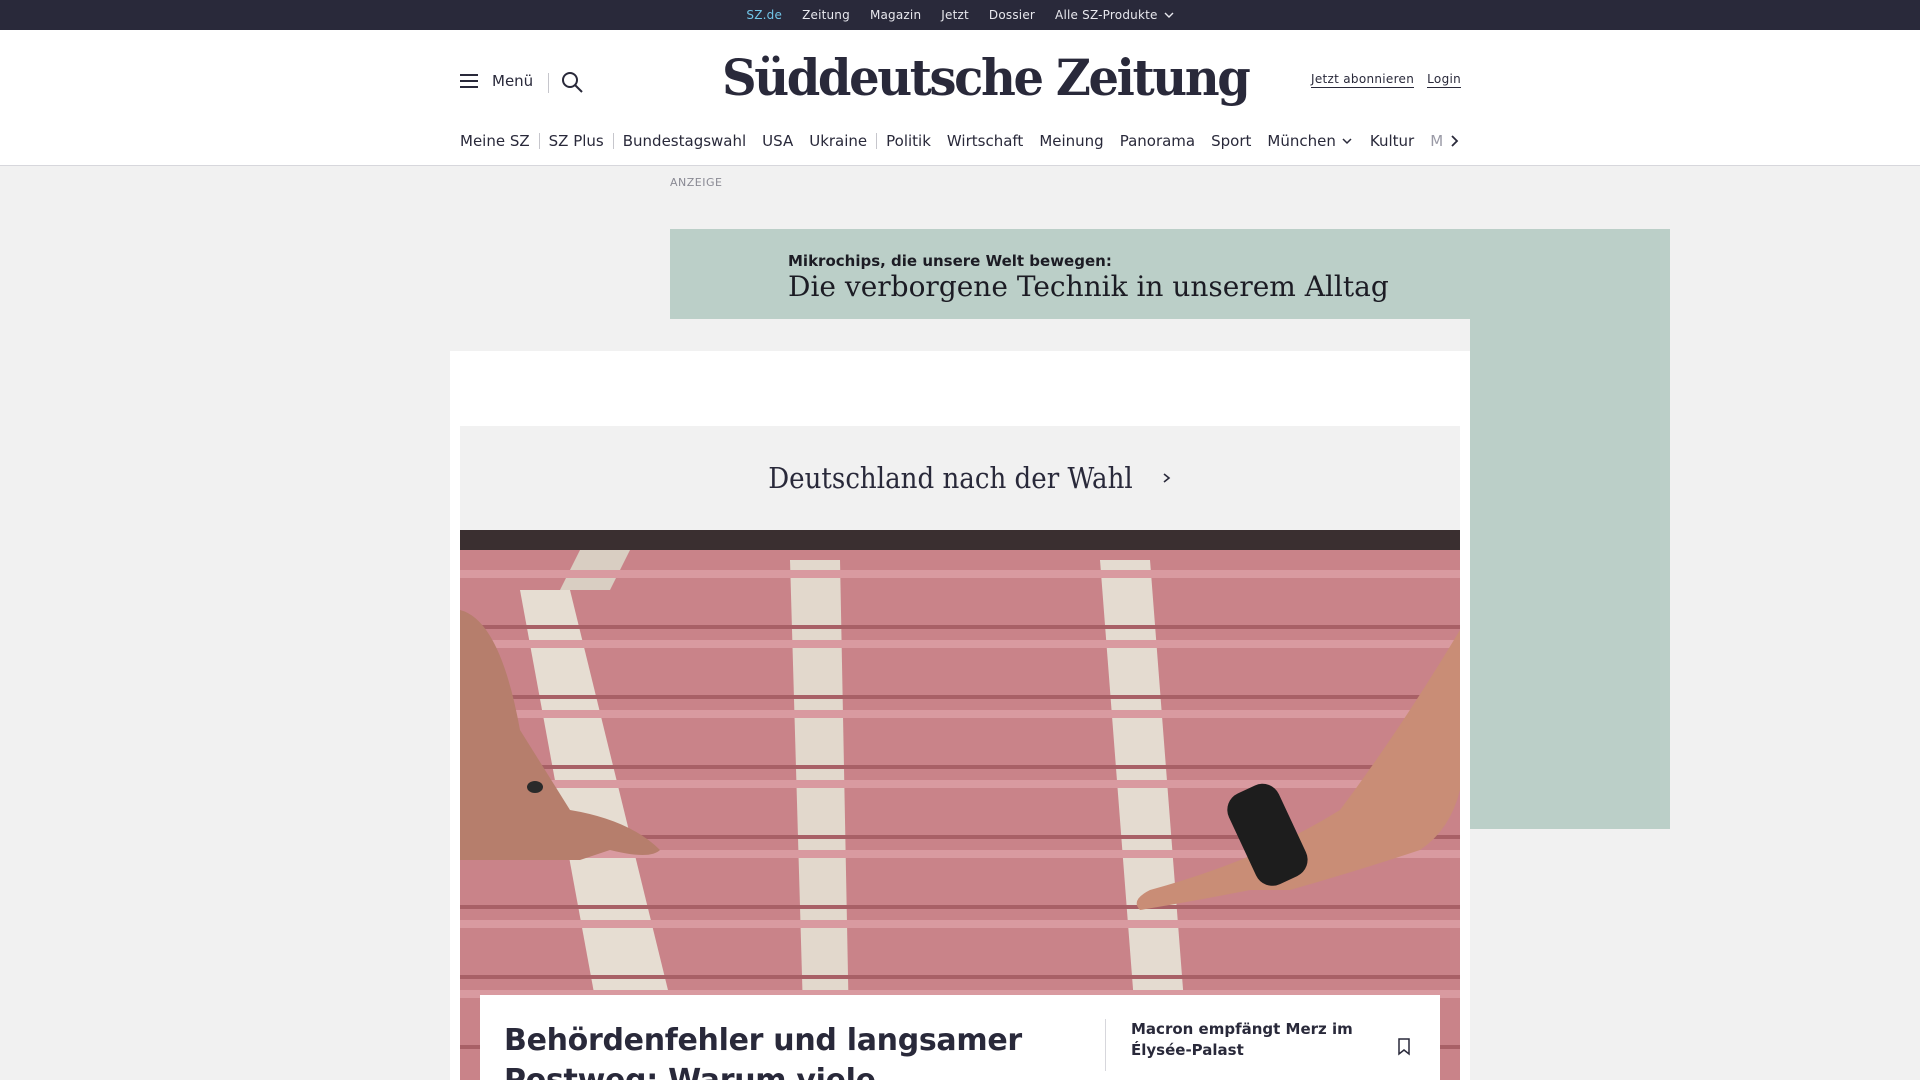  Describe the element at coordinates (548, 83) in the screenshot. I see `header-divider` at that location.